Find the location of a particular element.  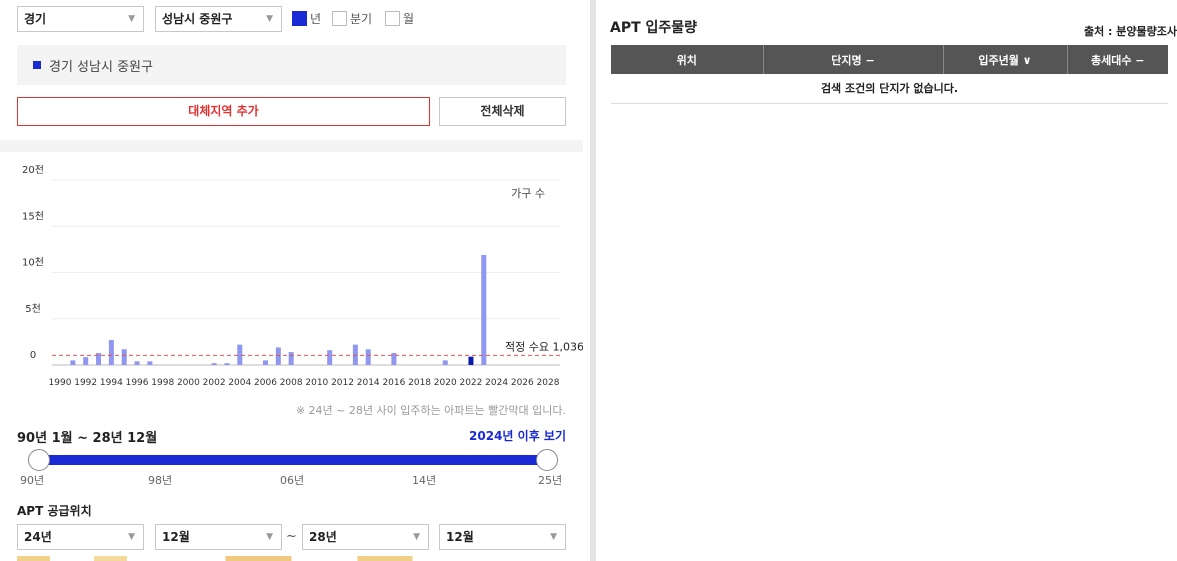

data-source: 출처 : 분양물량조사 is located at coordinates (1130, 31).